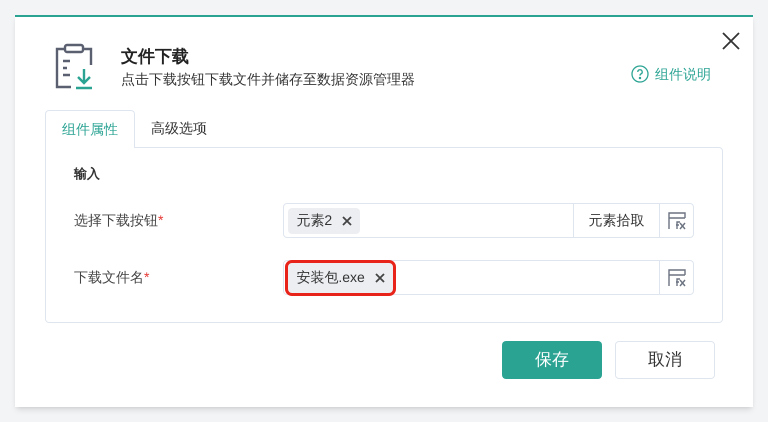 The image size is (768, 422). Describe the element at coordinates (731, 41) in the screenshot. I see `close-icon` at that location.